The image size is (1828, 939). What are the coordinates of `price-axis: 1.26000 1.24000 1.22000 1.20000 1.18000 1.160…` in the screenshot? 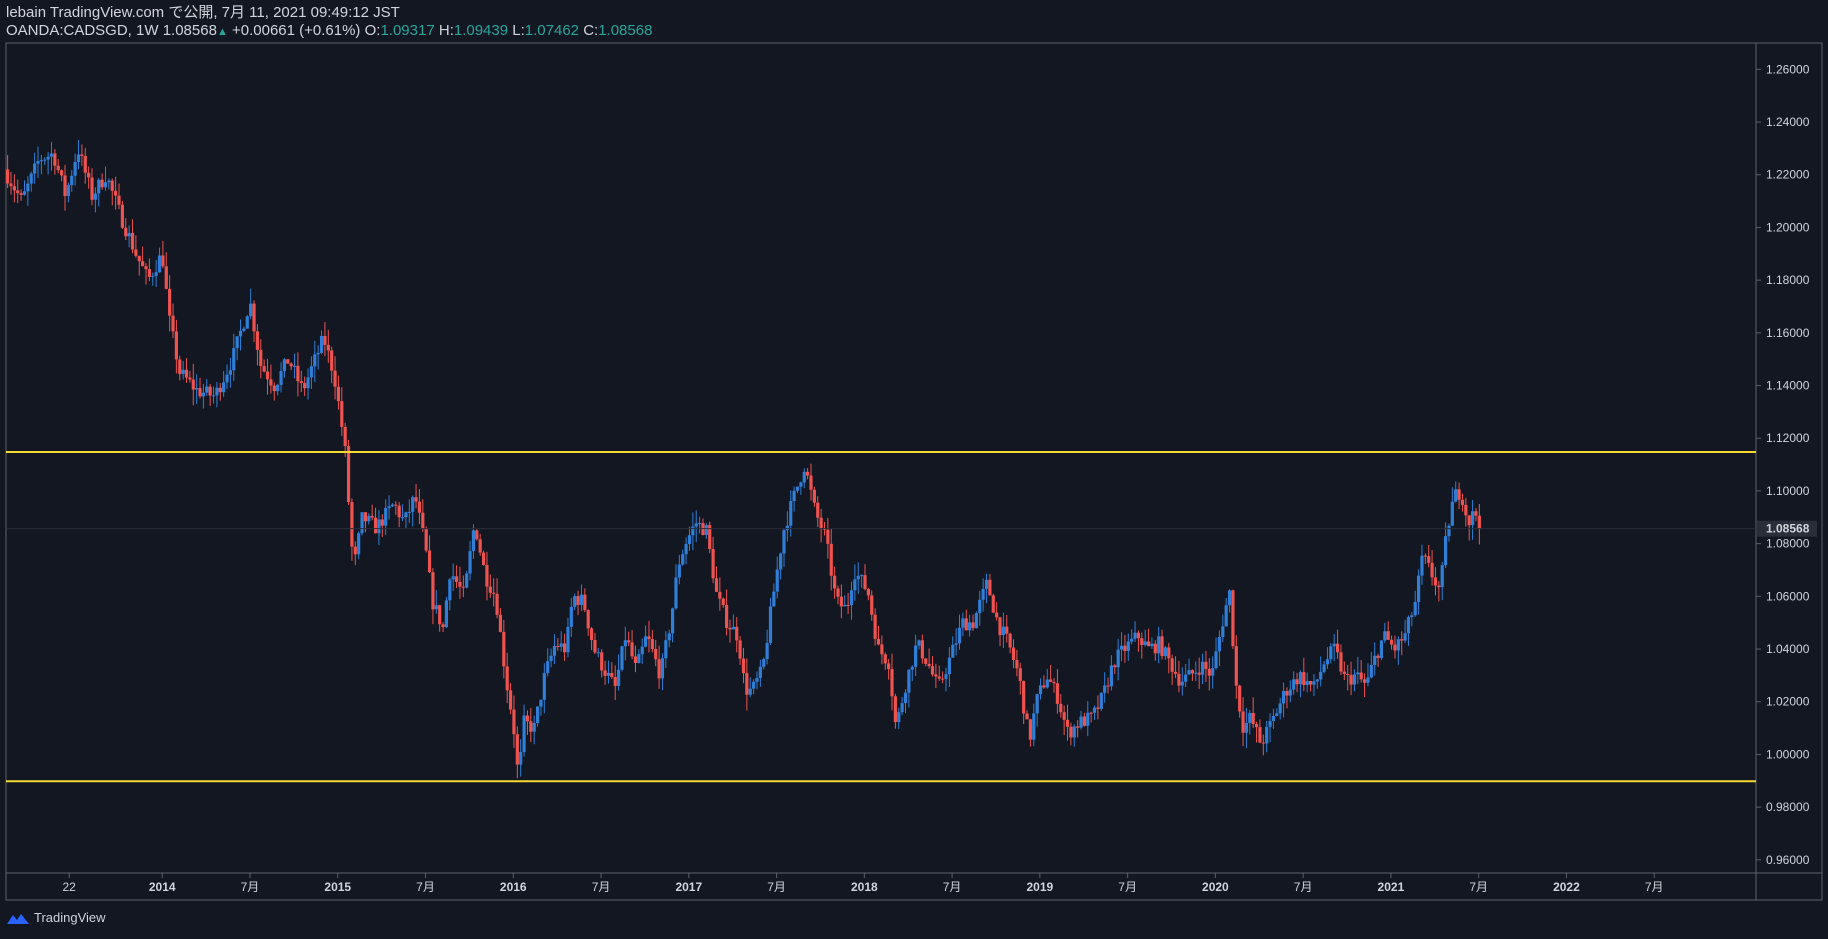 It's located at (1786, 464).